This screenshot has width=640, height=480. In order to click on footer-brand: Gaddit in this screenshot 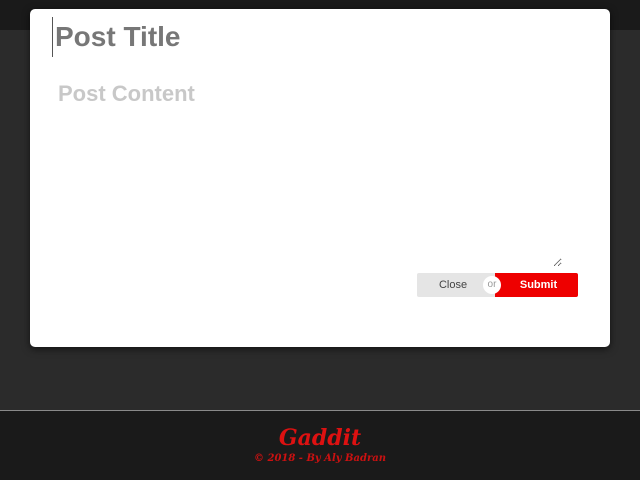, I will do `click(320, 438)`.